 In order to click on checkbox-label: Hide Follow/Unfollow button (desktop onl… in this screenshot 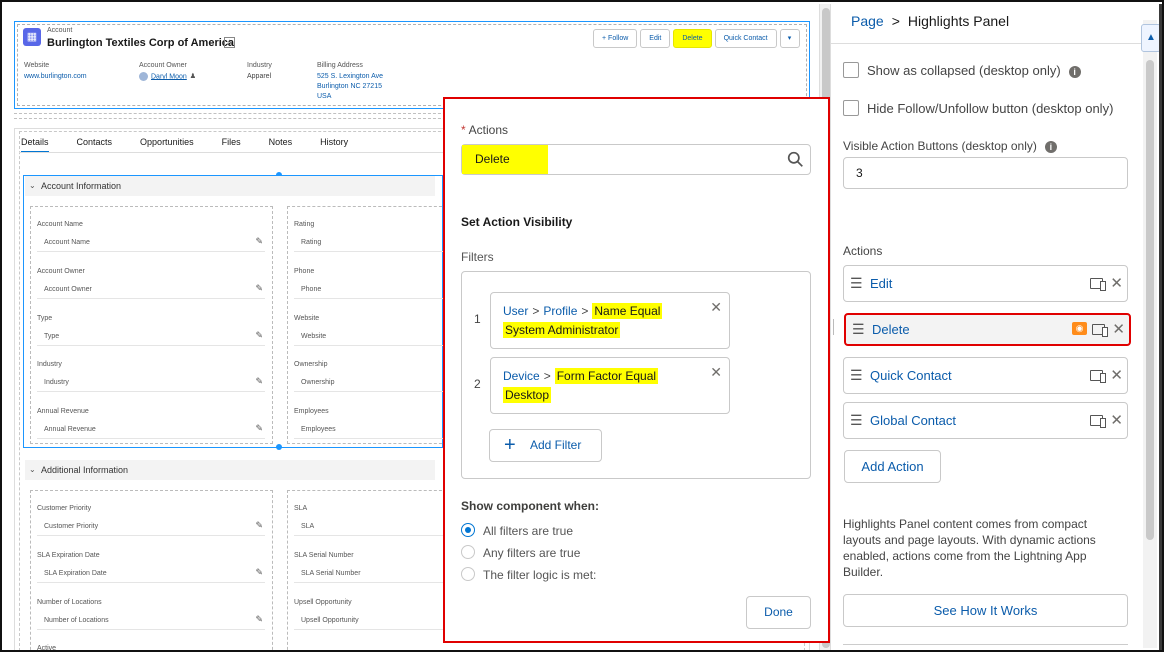, I will do `click(990, 108)`.